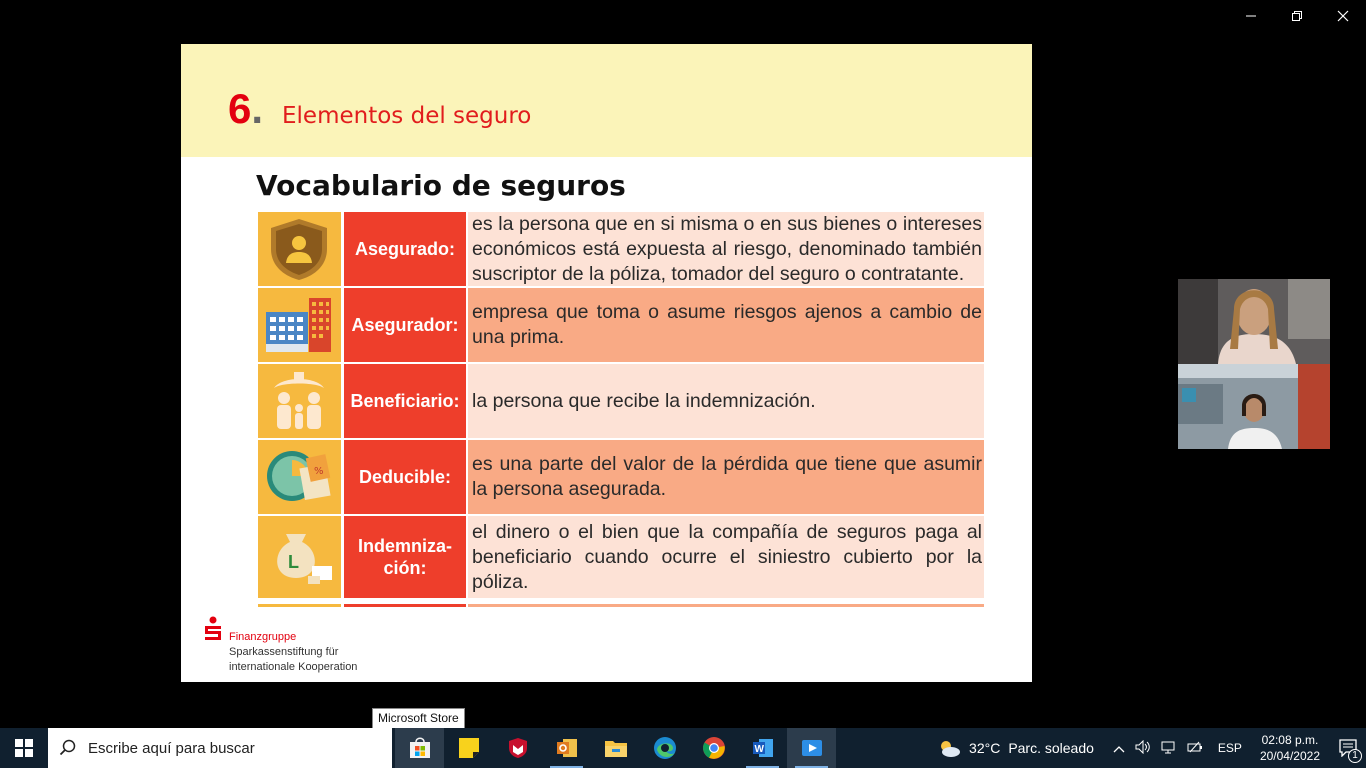 The height and width of the screenshot is (768, 1366). I want to click on minimize-button, so click(1251, 16).